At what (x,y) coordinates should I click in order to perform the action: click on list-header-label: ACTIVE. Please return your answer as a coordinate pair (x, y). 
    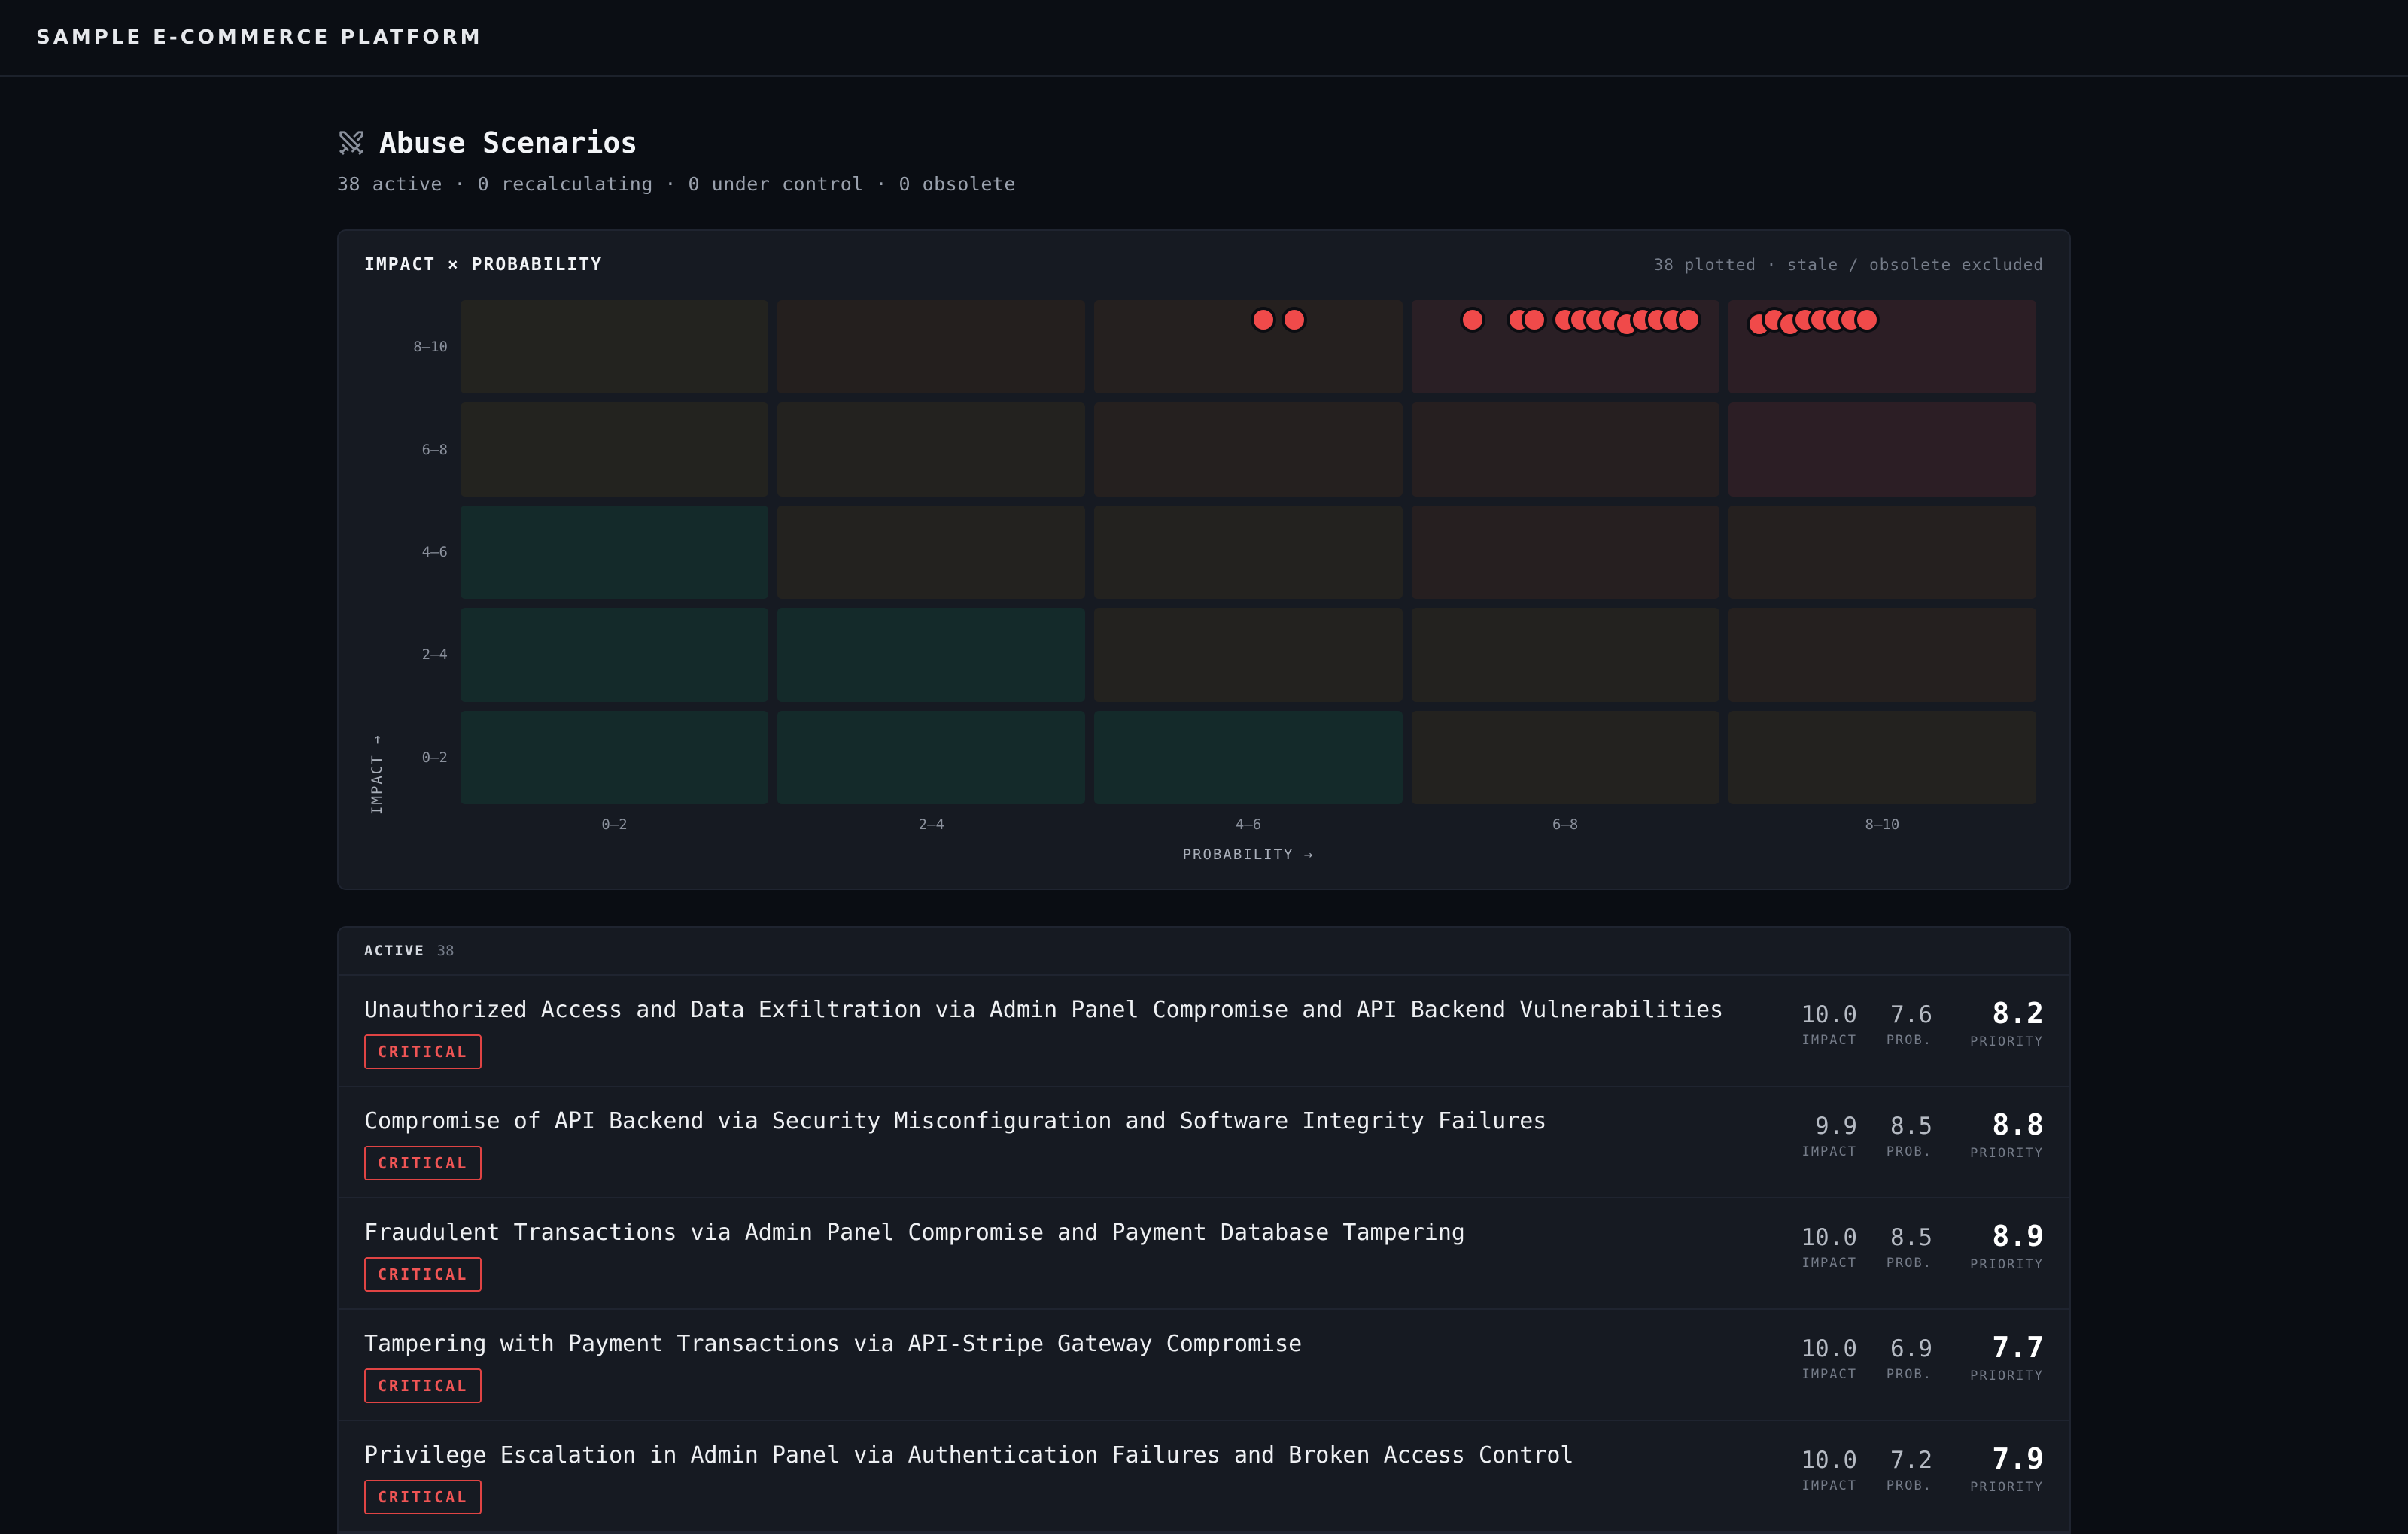
    Looking at the image, I should click on (394, 951).